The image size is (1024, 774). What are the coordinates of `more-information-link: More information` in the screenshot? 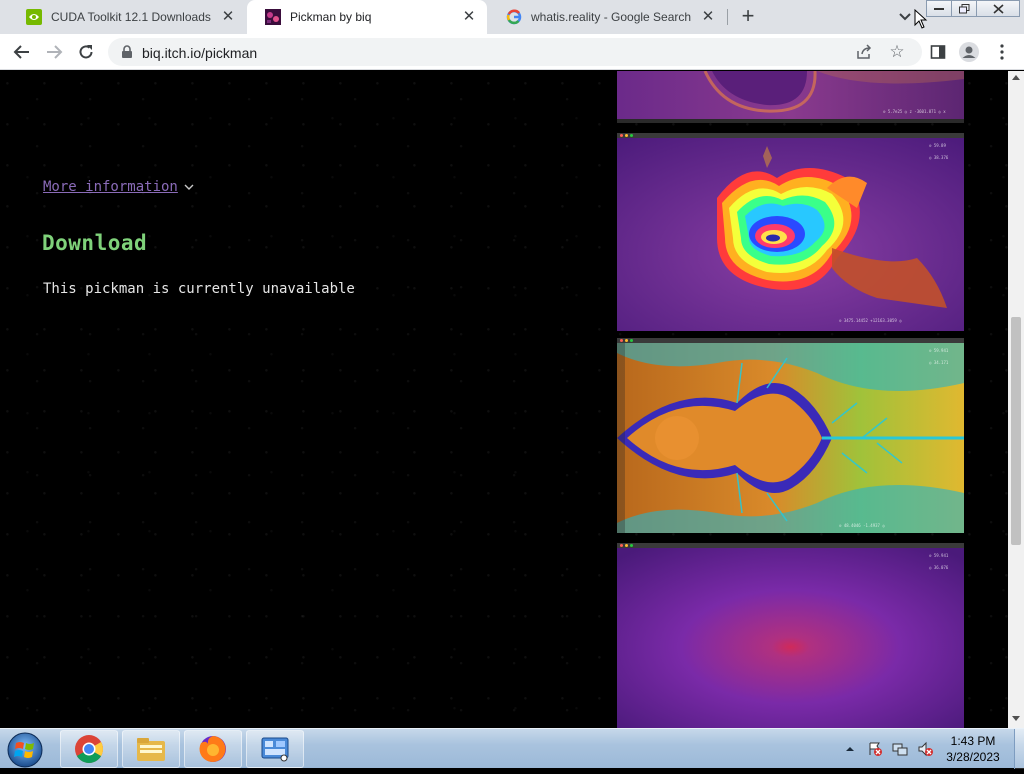 It's located at (119, 187).